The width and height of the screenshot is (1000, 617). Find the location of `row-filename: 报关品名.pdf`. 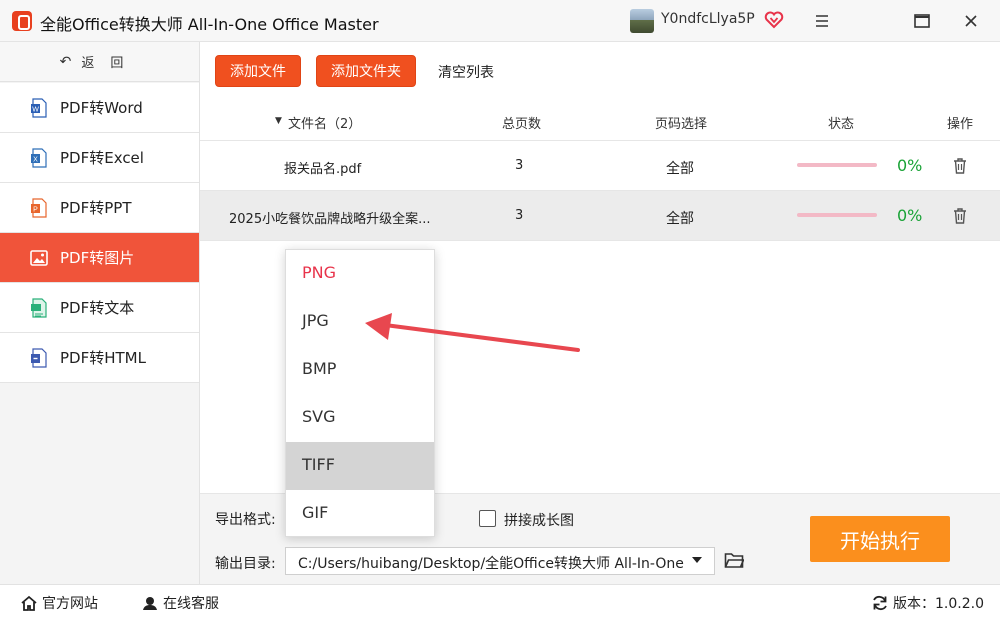

row-filename: 报关品名.pdf is located at coordinates (323, 169).